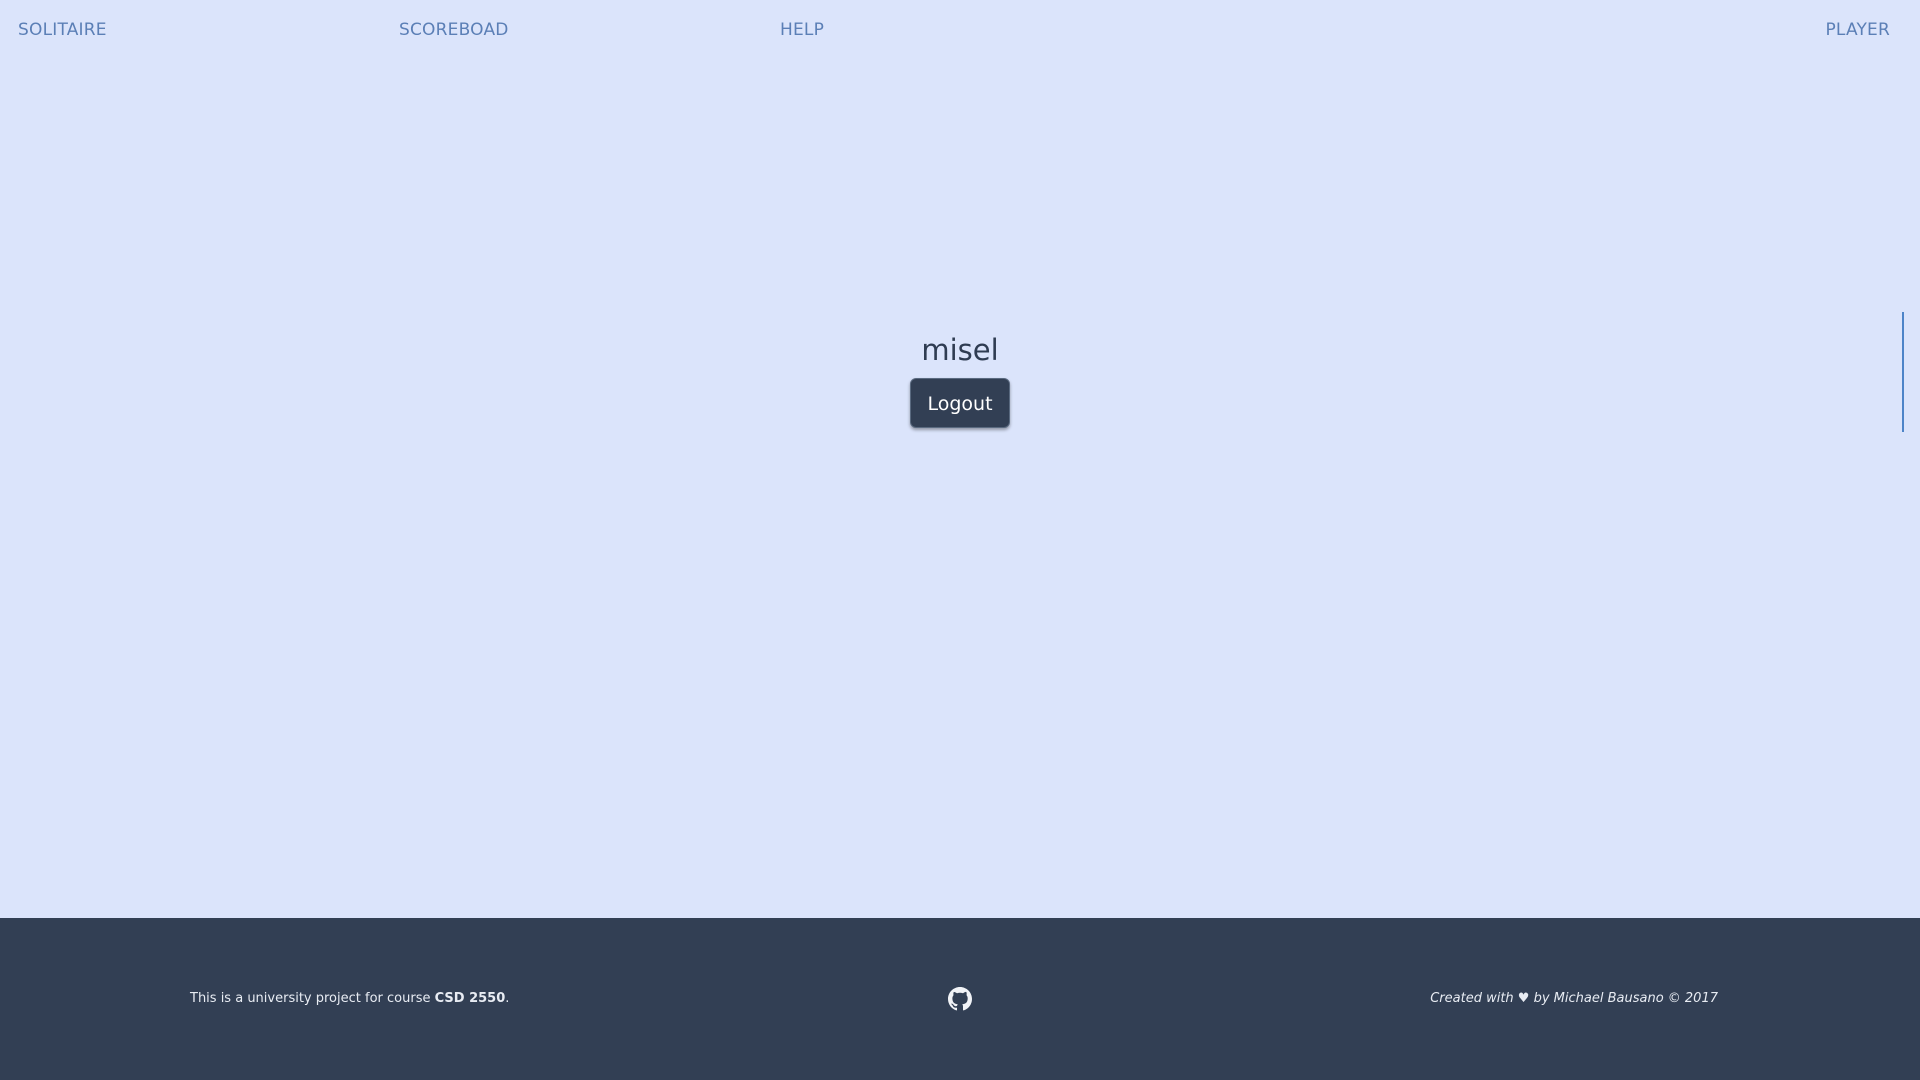  I want to click on github-icon-graphic, so click(960, 999).